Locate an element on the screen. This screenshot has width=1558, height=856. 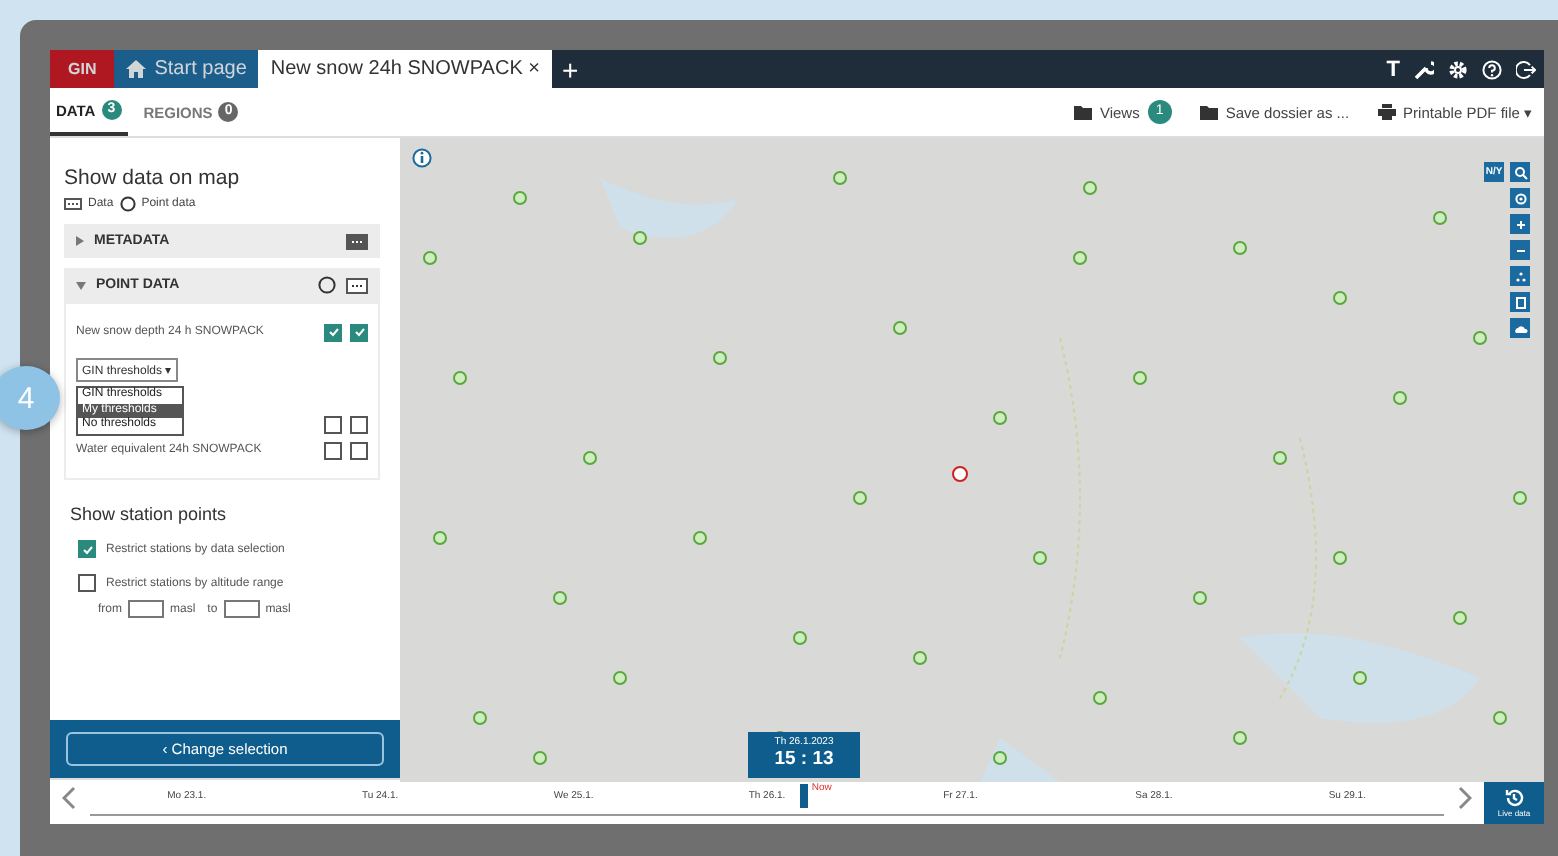
page-icon is located at coordinates (1520, 302).